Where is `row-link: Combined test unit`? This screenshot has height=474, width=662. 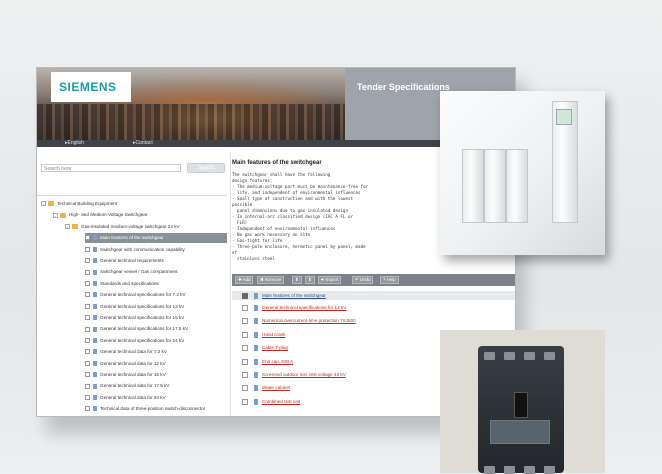 row-link: Combined test unit is located at coordinates (281, 402).